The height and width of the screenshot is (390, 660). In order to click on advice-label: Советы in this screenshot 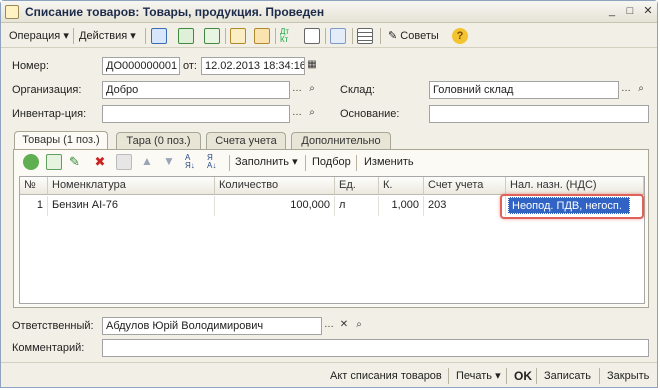, I will do `click(419, 36)`.